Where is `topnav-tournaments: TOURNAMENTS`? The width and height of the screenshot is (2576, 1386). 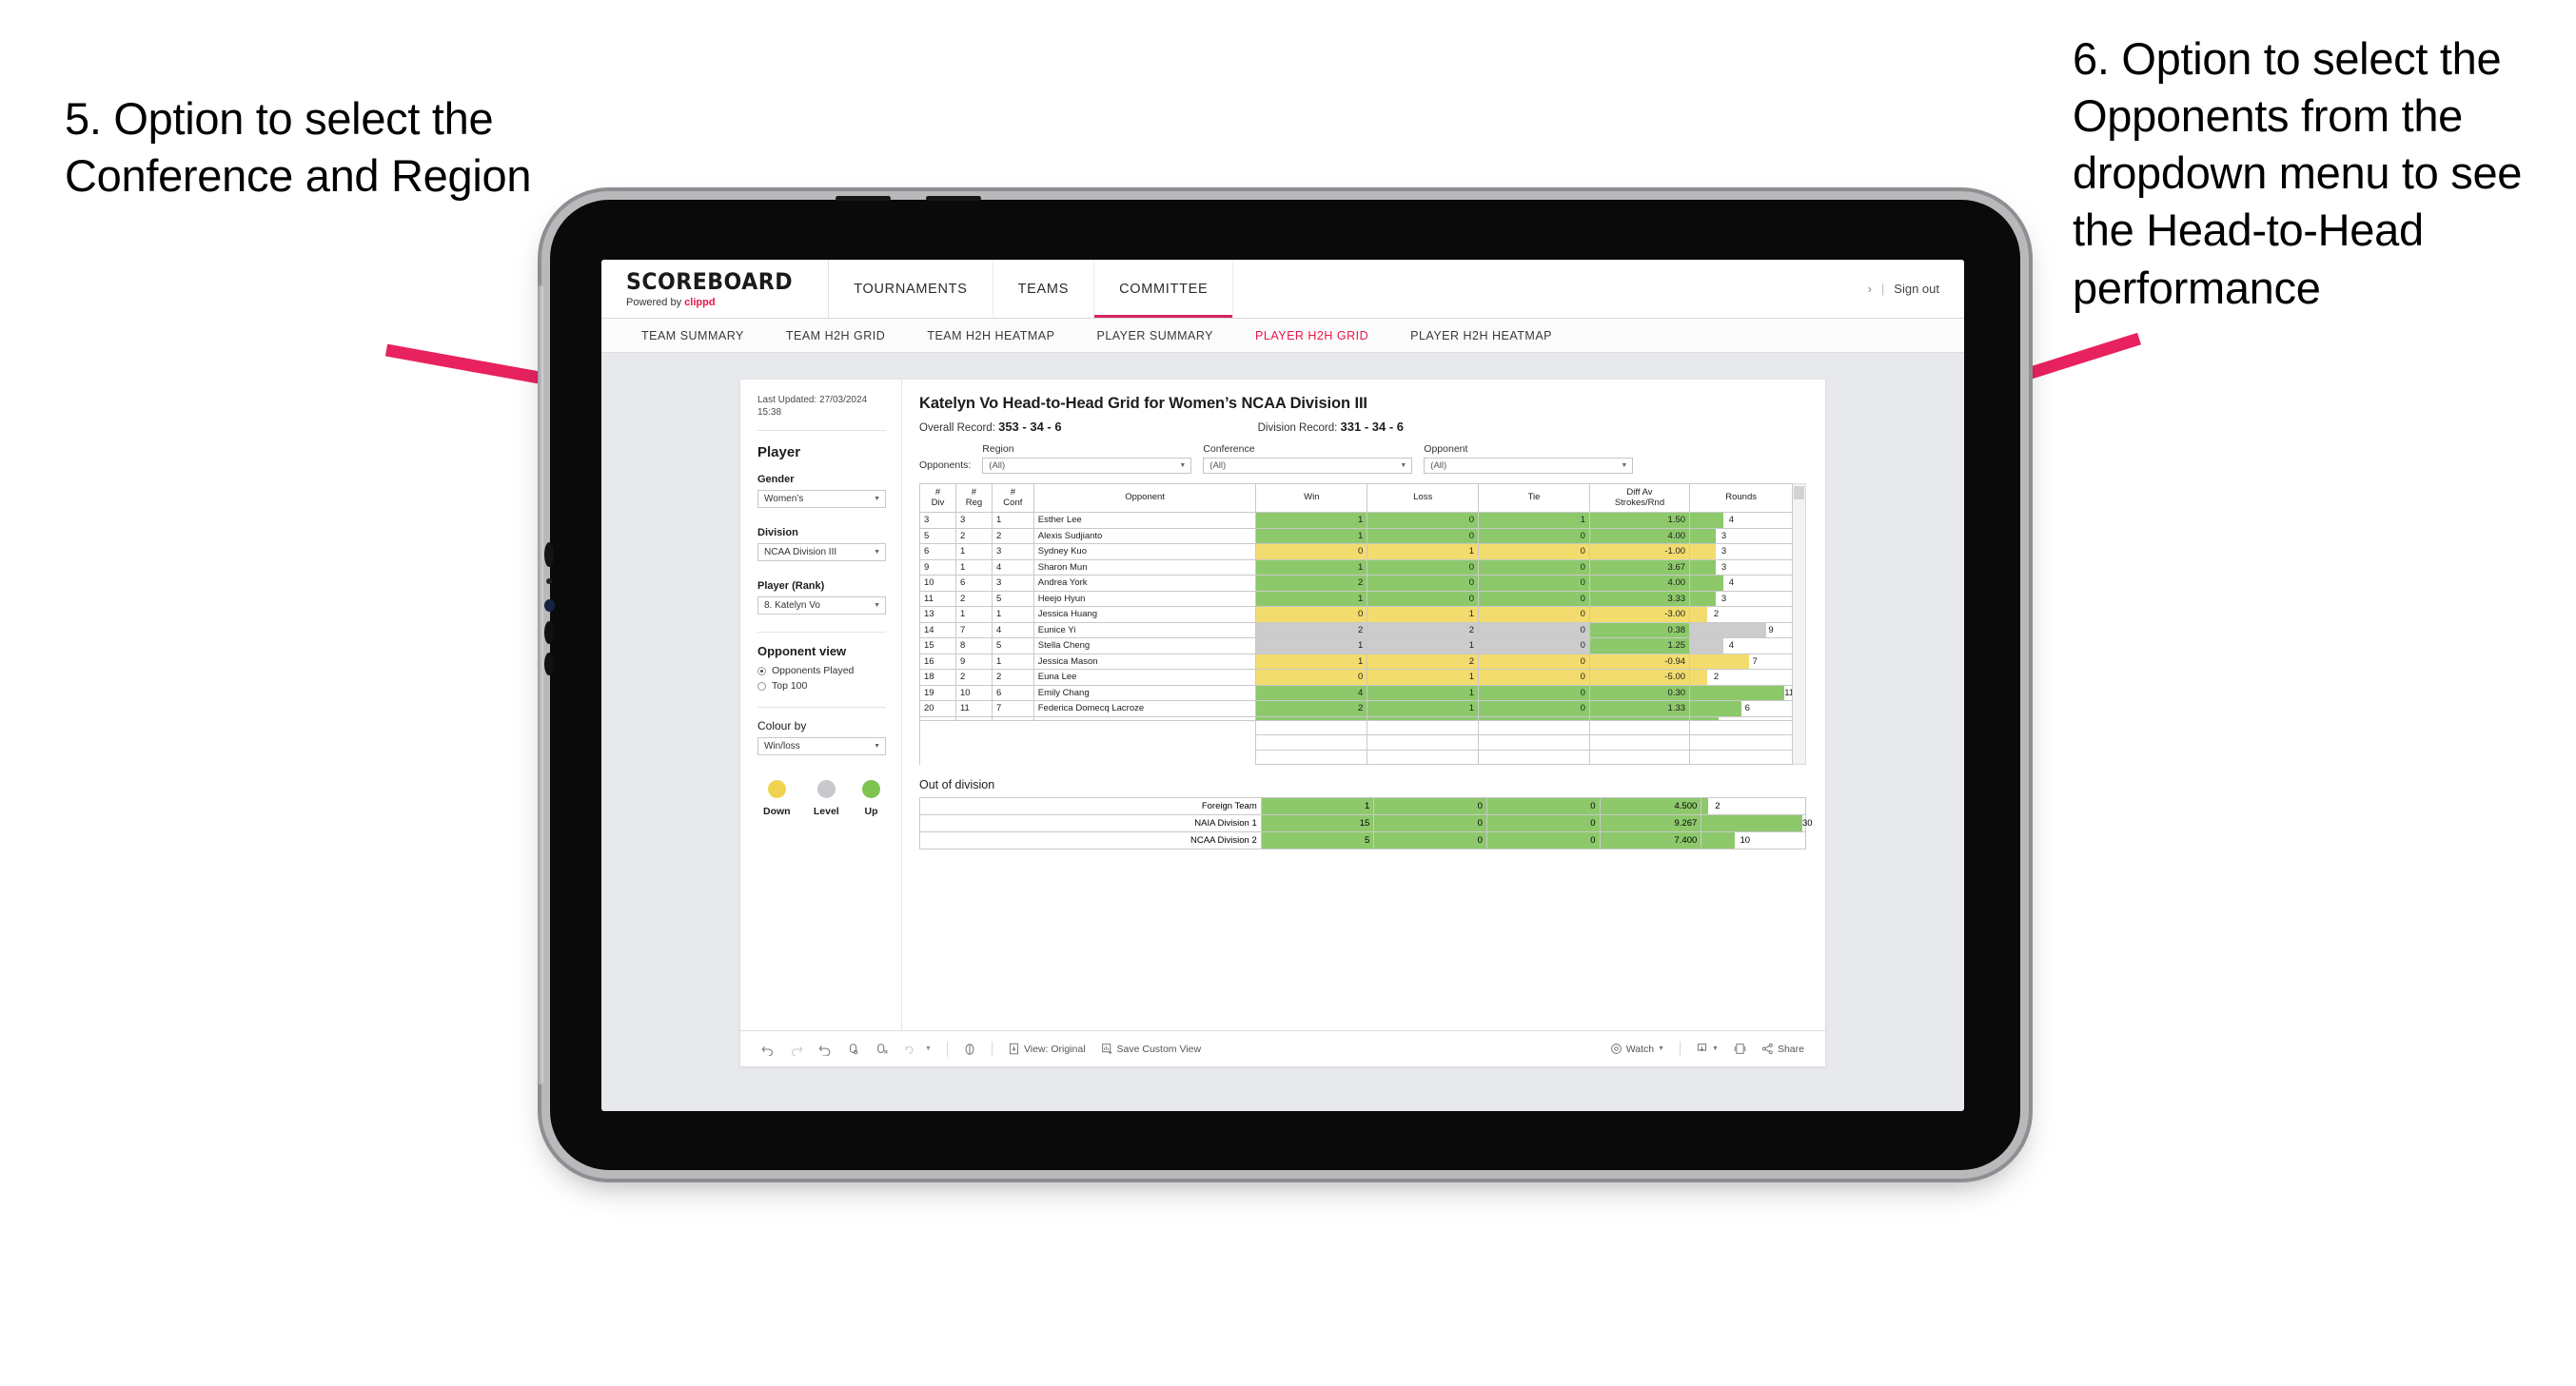 topnav-tournaments: TOURNAMENTS is located at coordinates (911, 289).